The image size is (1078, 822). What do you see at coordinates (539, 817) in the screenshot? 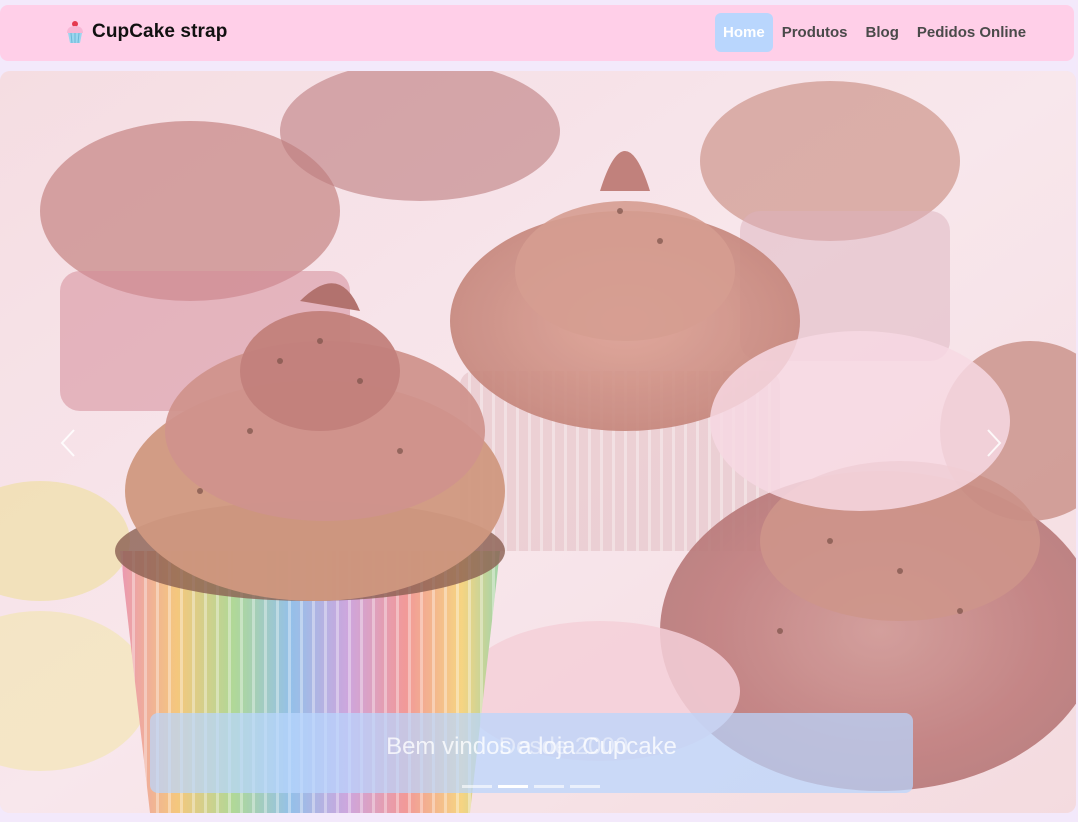
I see `page-bottom` at bounding box center [539, 817].